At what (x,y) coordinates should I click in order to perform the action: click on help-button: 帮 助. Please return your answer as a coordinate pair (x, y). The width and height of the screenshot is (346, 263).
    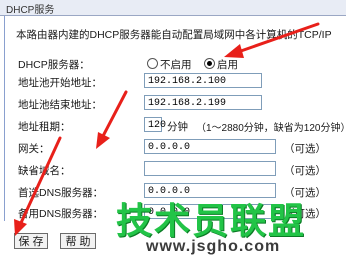
    Looking at the image, I should click on (78, 241).